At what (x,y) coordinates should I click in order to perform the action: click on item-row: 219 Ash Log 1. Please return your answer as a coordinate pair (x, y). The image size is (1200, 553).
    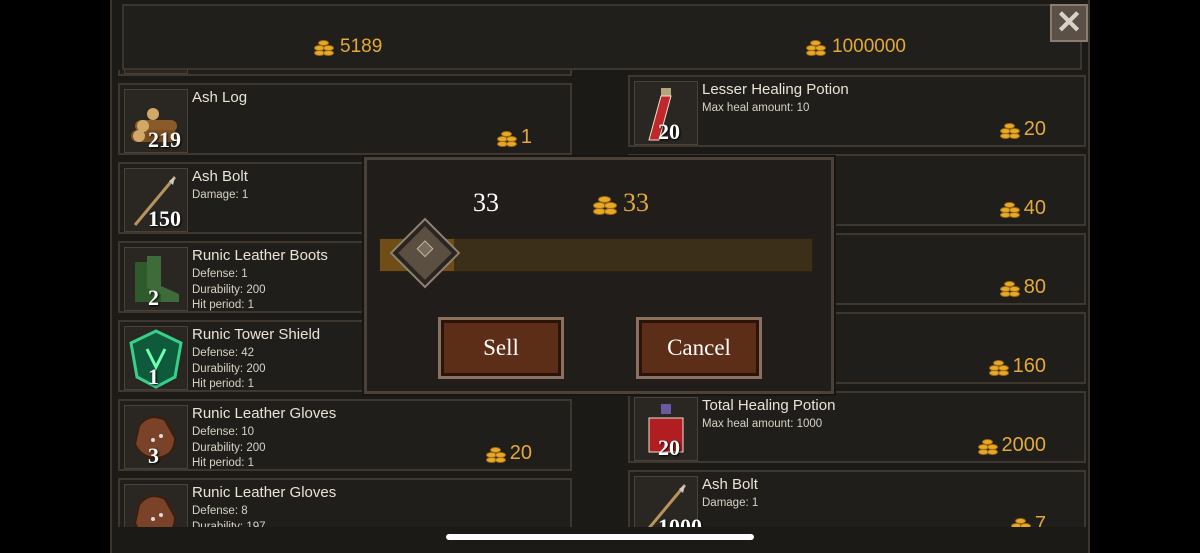
    Looking at the image, I should click on (345, 119).